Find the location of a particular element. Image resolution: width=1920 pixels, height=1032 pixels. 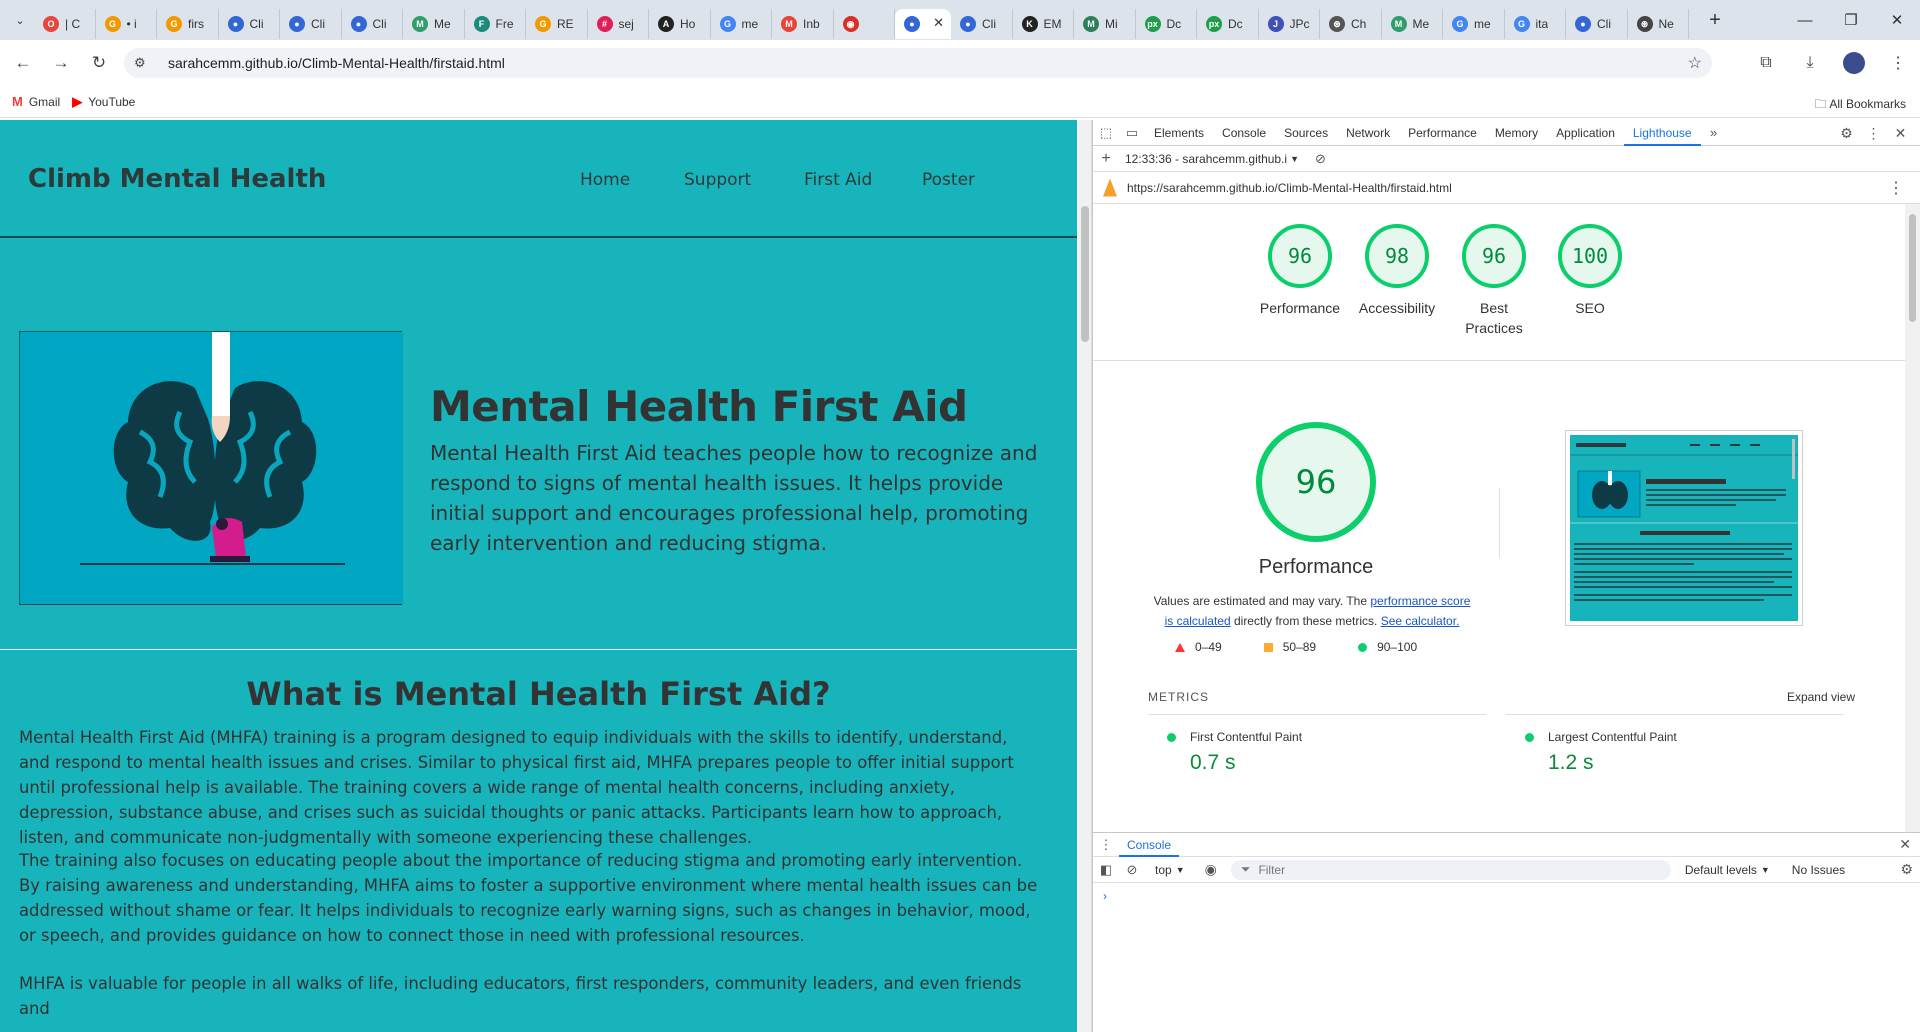

page-screenshot-thumbnail is located at coordinates (1684, 528).